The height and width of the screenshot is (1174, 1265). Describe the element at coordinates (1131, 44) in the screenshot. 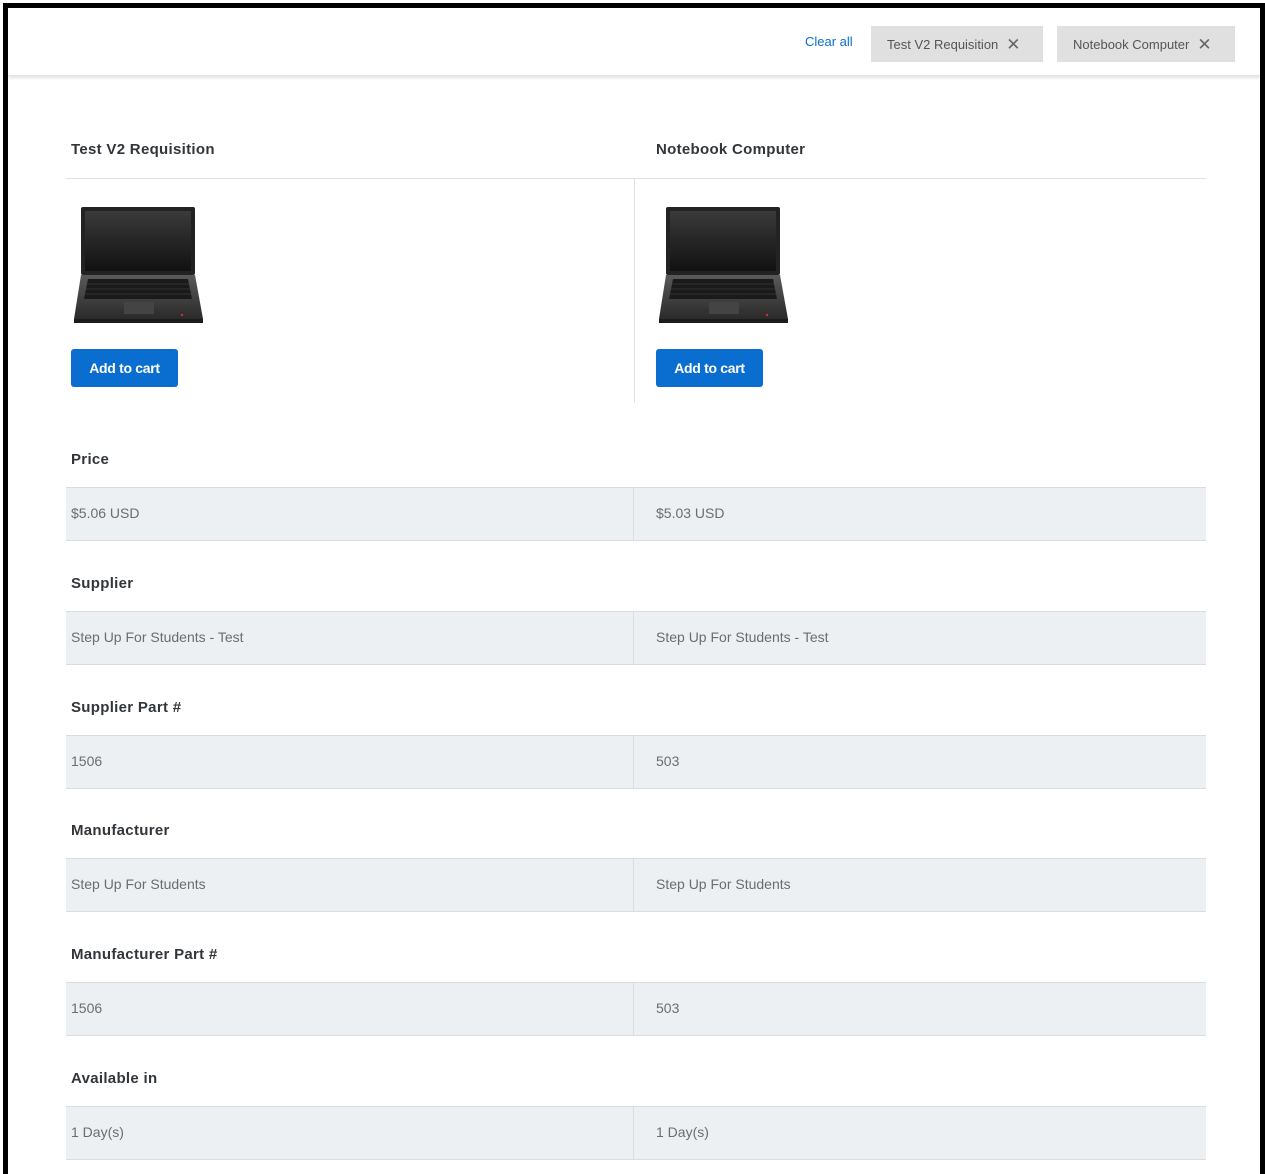

I see `chip-label: Notebook Computer` at that location.